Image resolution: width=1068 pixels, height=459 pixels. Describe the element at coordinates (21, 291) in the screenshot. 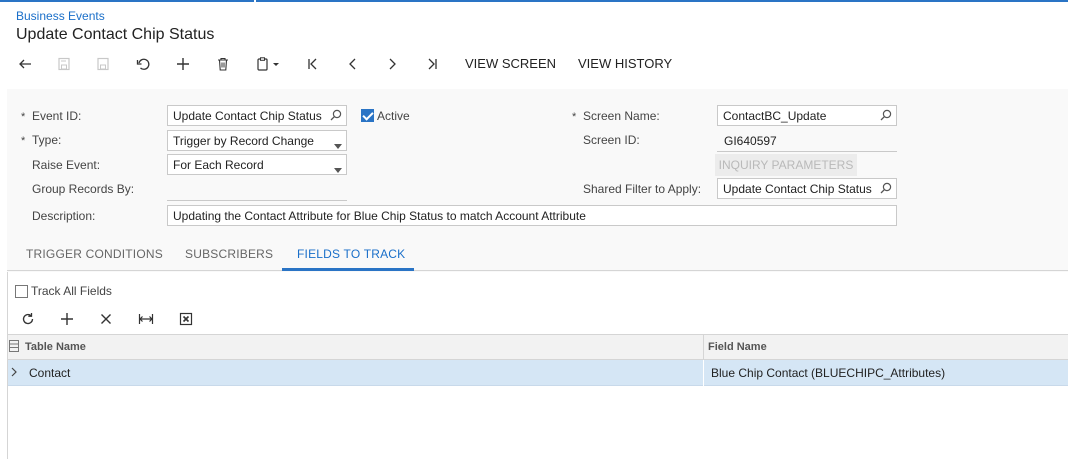

I see `track-all-fields-checkbox` at that location.